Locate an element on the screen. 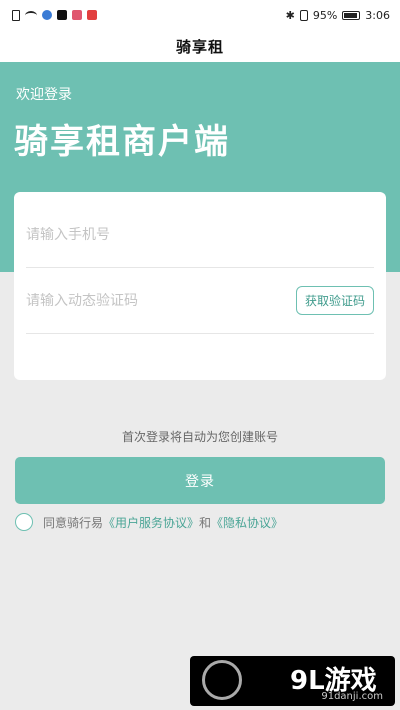 This screenshot has height=710, width=400. status-left-icons is located at coordinates (54, 15).